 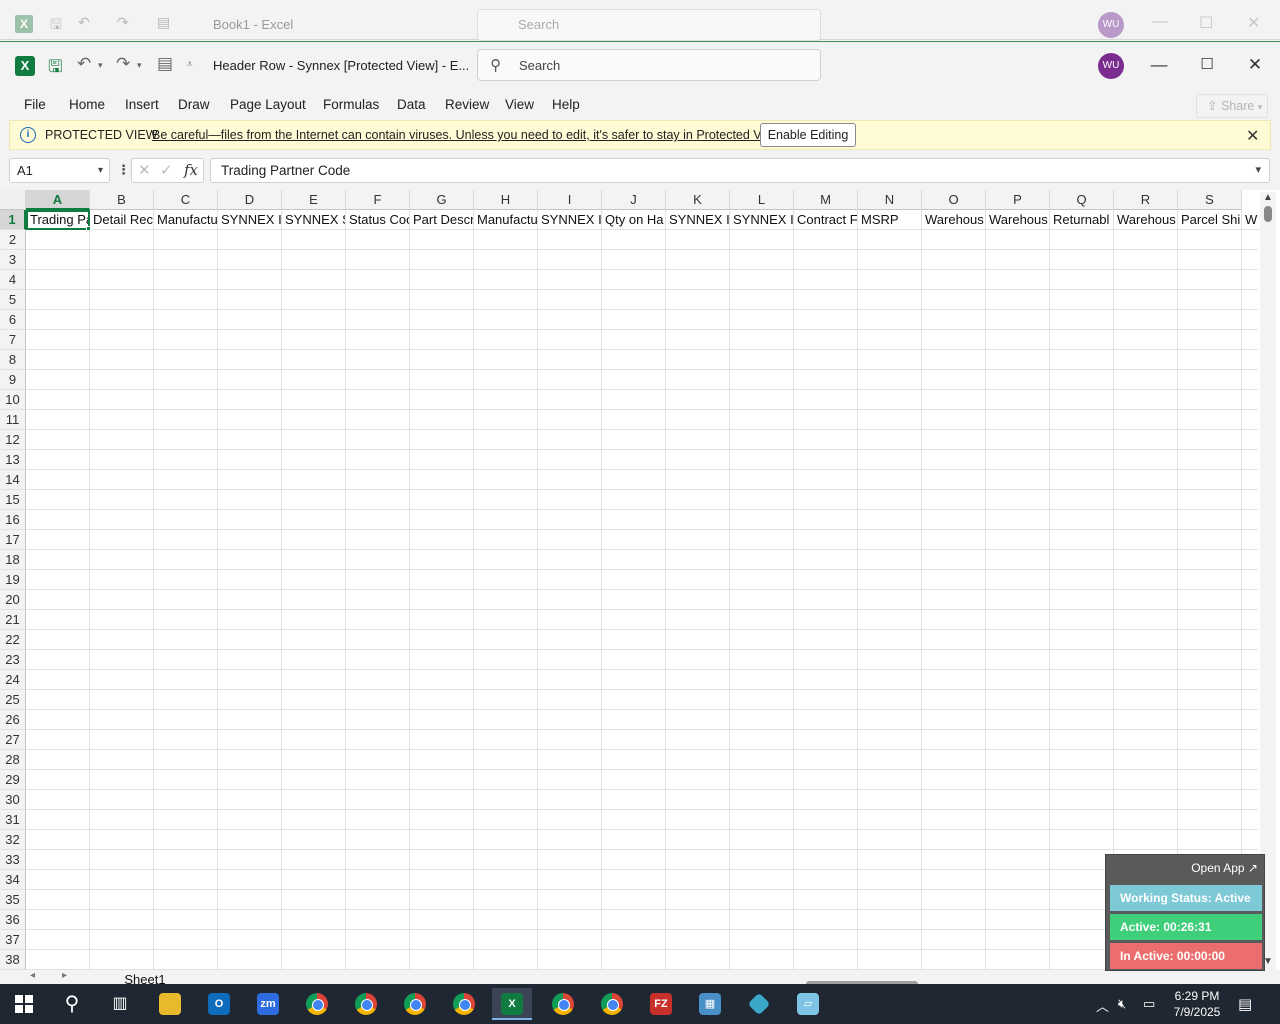 I want to click on column-header-f: F, so click(x=378, y=200).